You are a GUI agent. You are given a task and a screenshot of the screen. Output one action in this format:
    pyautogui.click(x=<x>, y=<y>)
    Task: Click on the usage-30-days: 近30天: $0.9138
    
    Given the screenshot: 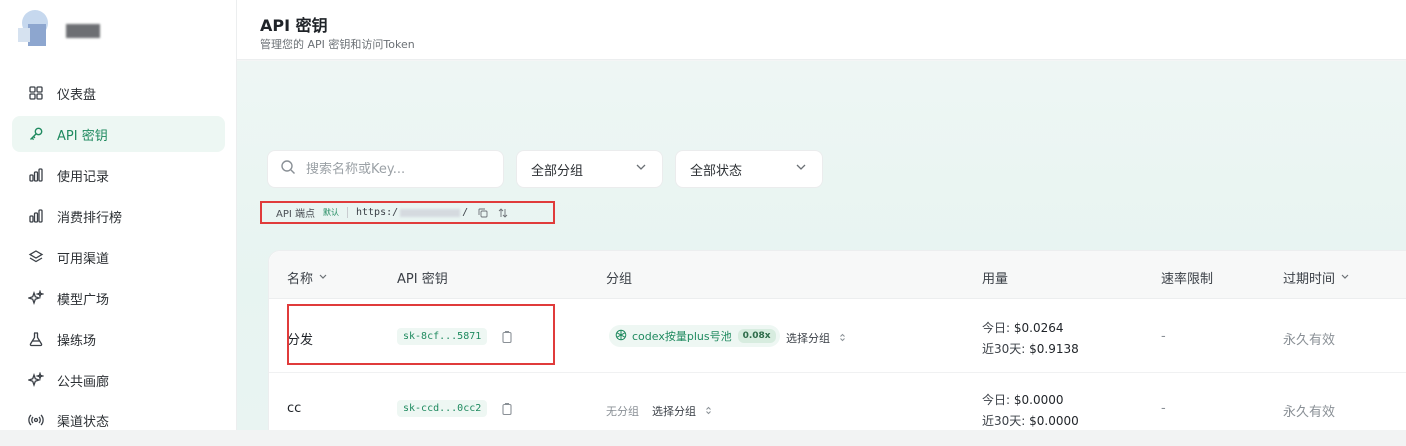 What is the action you would take?
    pyautogui.click(x=1030, y=349)
    